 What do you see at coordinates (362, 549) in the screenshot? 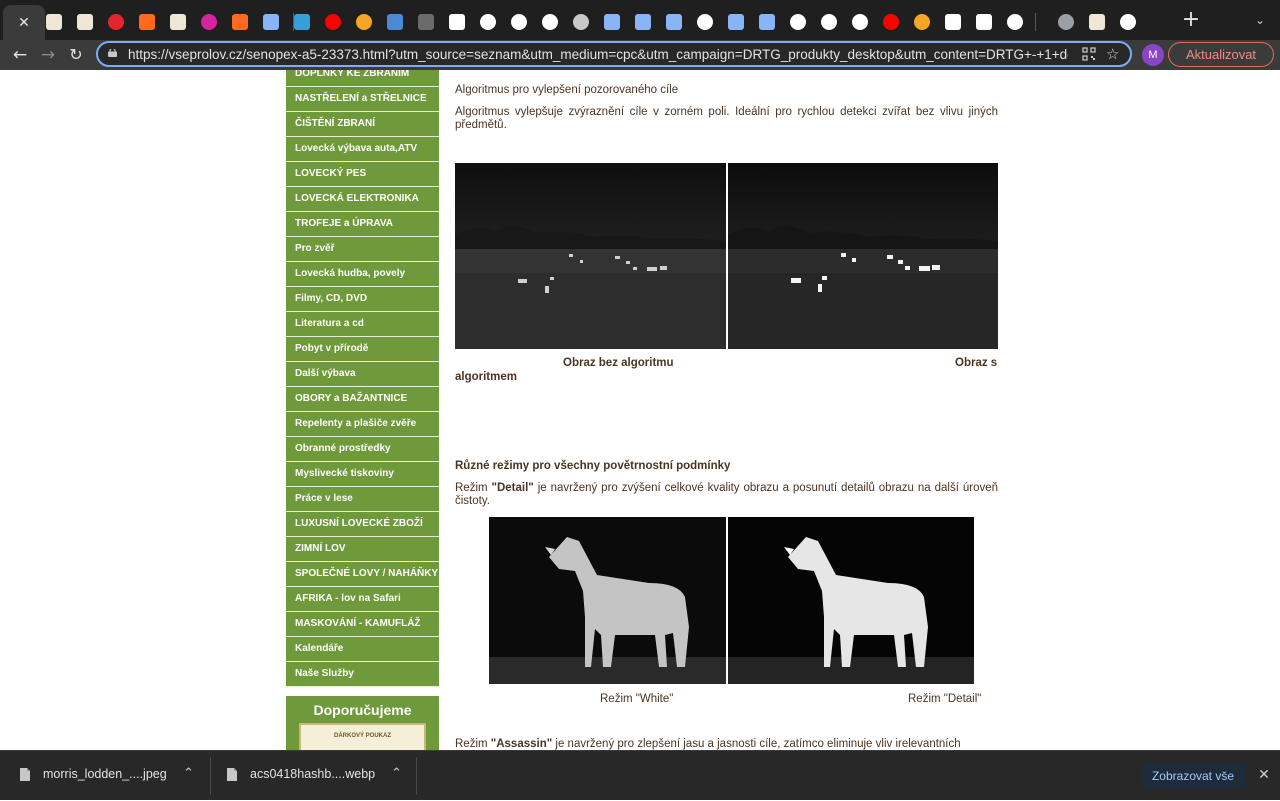
I see `sidebar-category-link: ZIMNÍ LOV` at bounding box center [362, 549].